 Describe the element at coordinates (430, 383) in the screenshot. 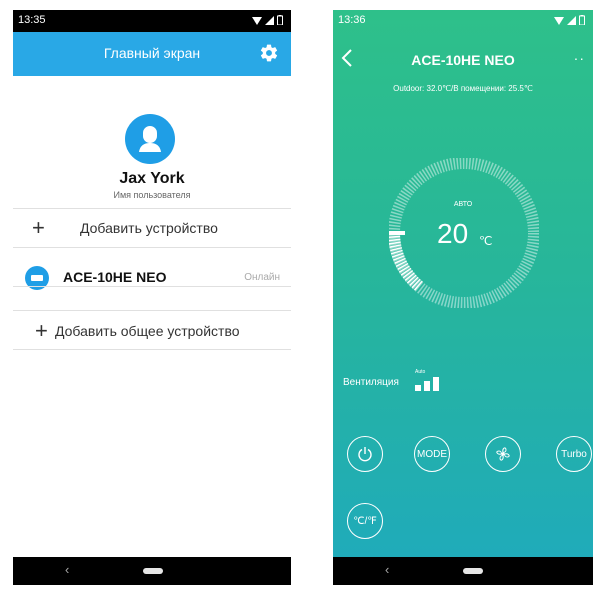

I see `fan-speed-icon` at that location.